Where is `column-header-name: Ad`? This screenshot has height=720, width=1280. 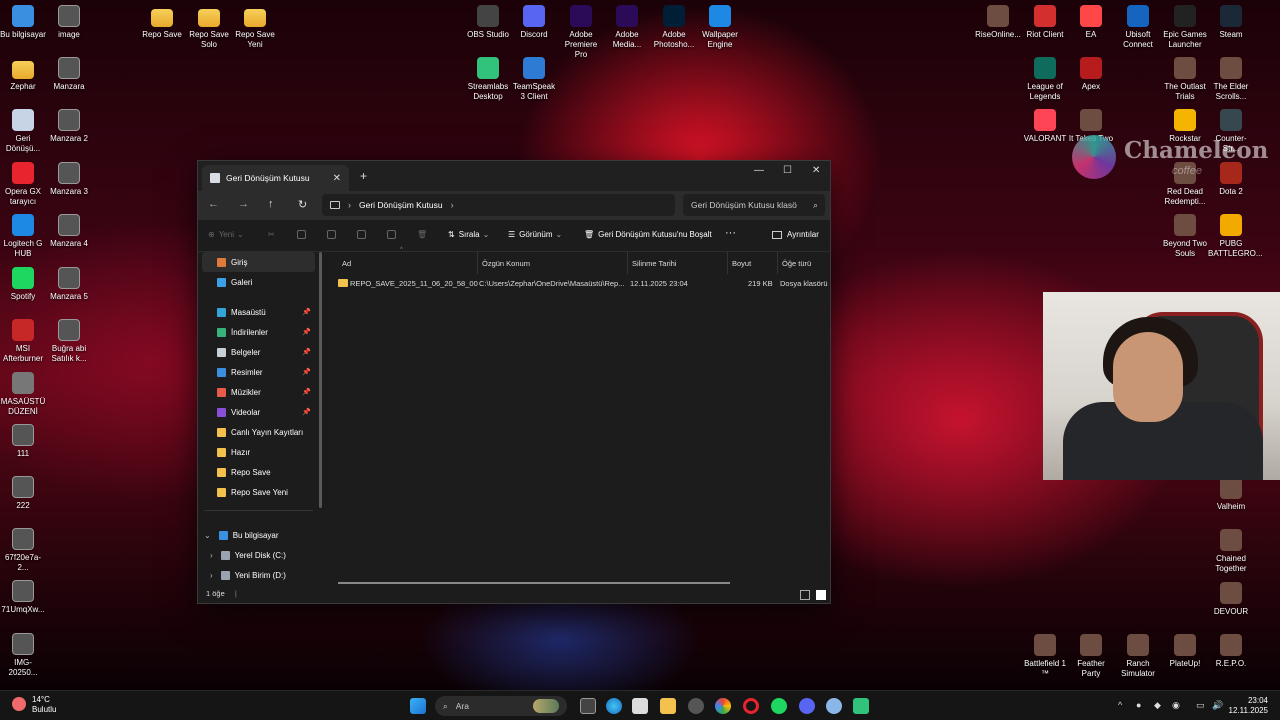
column-header-name: Ad is located at coordinates (408, 263).